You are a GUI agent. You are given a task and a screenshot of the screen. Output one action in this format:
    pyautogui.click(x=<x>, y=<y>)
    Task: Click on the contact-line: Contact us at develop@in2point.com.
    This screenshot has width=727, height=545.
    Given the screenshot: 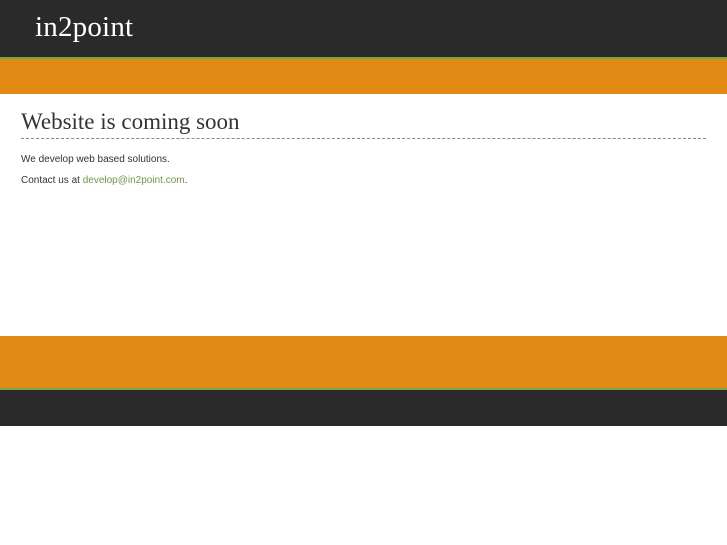 What is the action you would take?
    pyautogui.click(x=363, y=181)
    